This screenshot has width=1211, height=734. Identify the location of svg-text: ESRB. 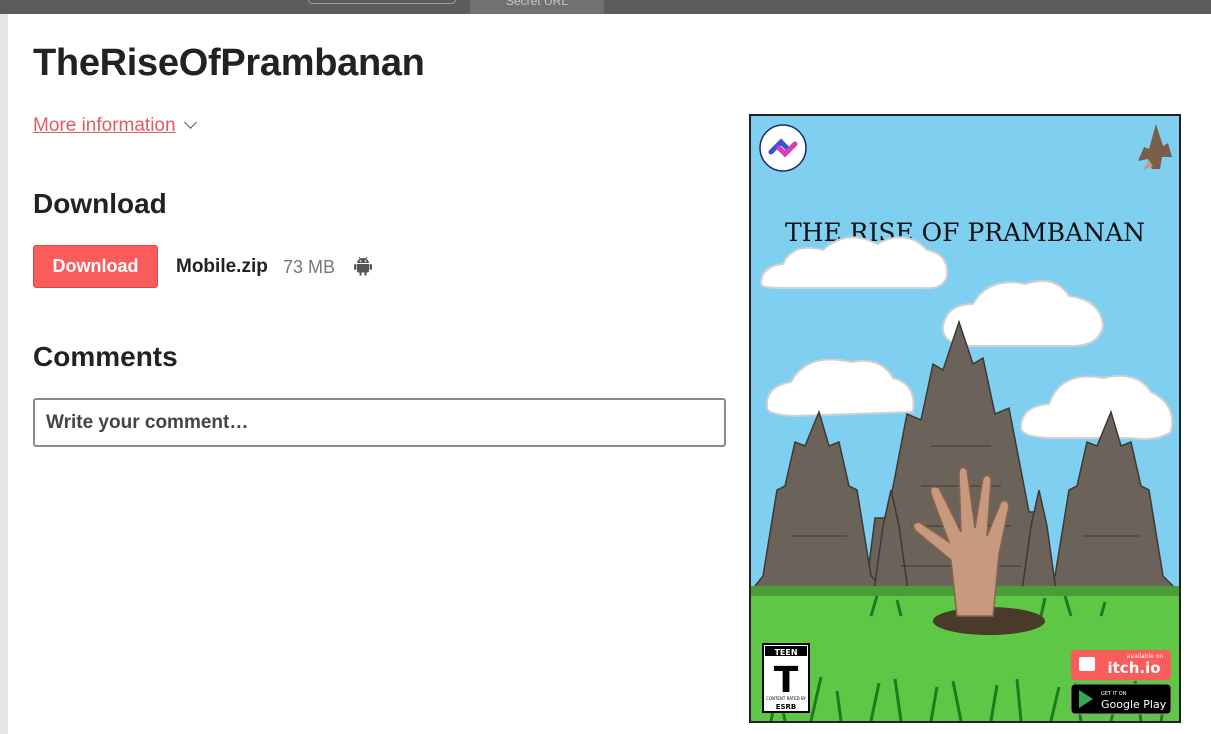
(786, 707).